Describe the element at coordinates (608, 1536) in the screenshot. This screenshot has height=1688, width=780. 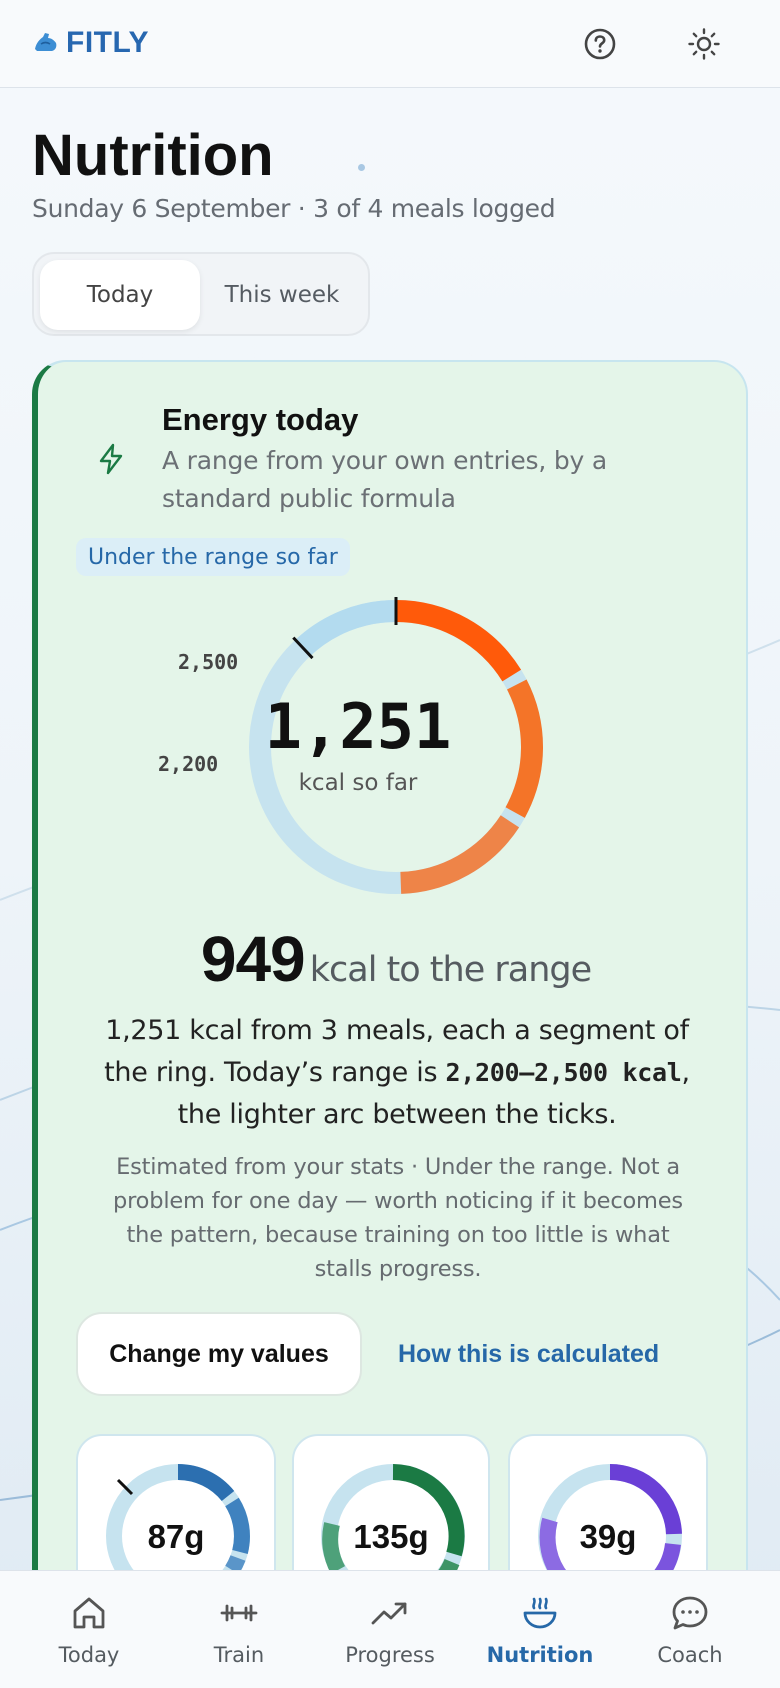
I see `macro-value-3: 39g` at that location.